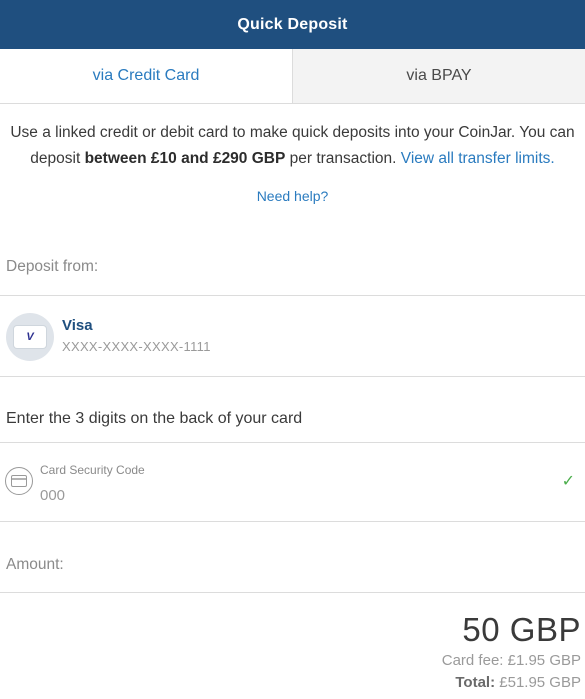 The image size is (585, 699). Describe the element at coordinates (146, 76) in the screenshot. I see `tab-credit-card: via Credit Card` at that location.